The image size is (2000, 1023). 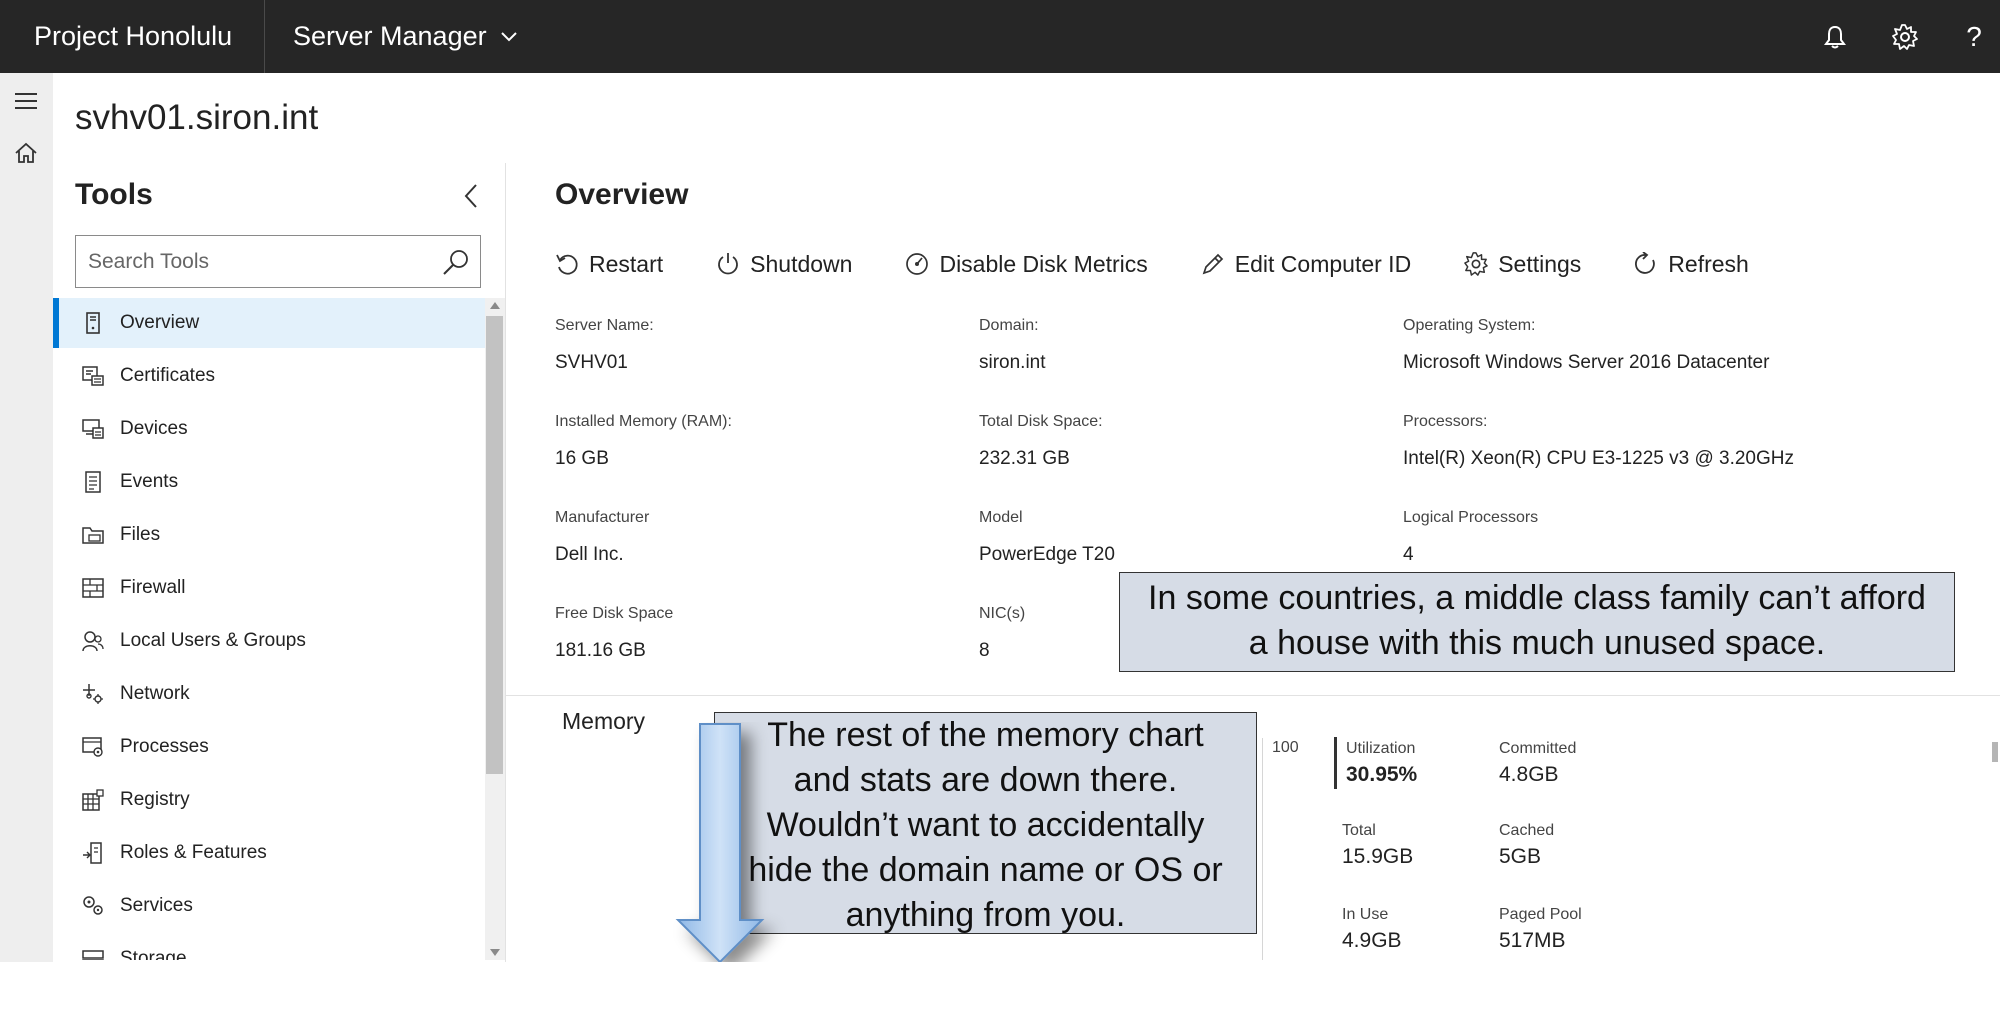 What do you see at coordinates (154, 428) in the screenshot?
I see `tool-label: Devices` at bounding box center [154, 428].